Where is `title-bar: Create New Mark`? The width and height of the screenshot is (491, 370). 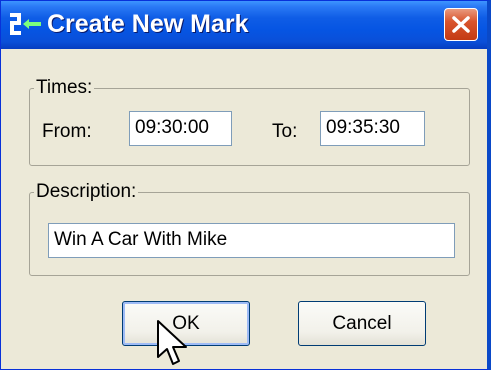 title-bar: Create New Mark is located at coordinates (244, 25).